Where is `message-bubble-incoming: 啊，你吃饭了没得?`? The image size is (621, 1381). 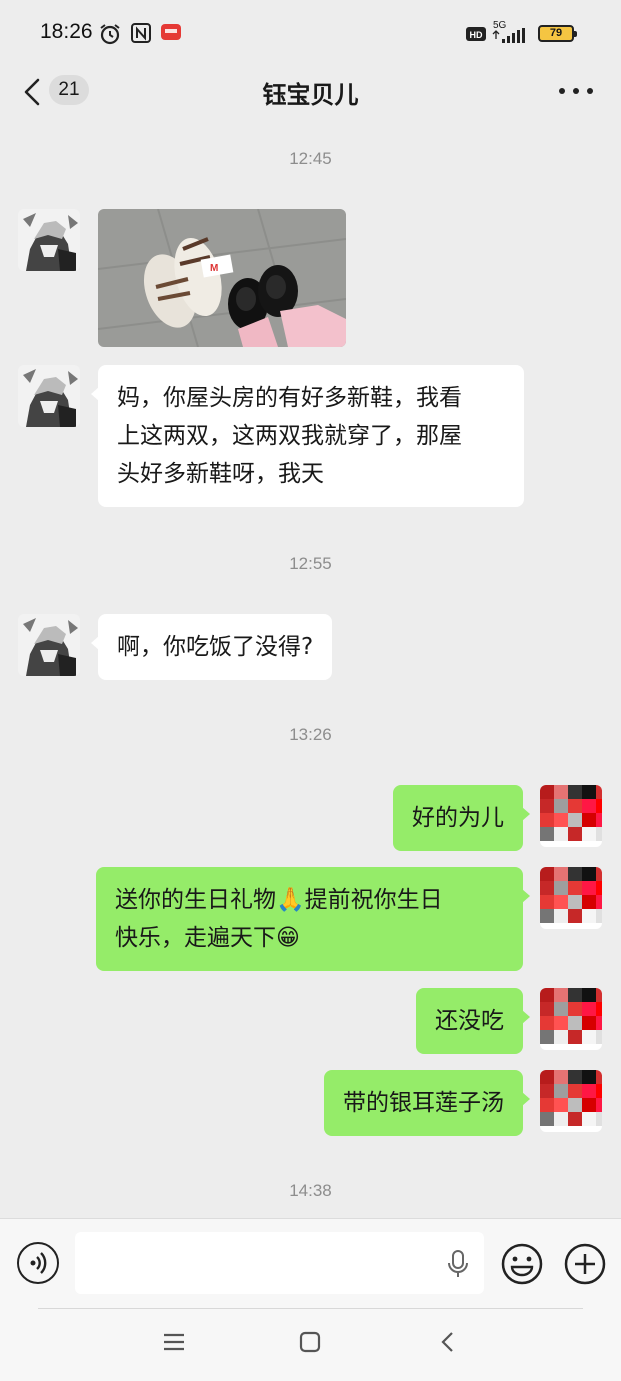 message-bubble-incoming: 啊，你吃饭了没得? is located at coordinates (211, 647).